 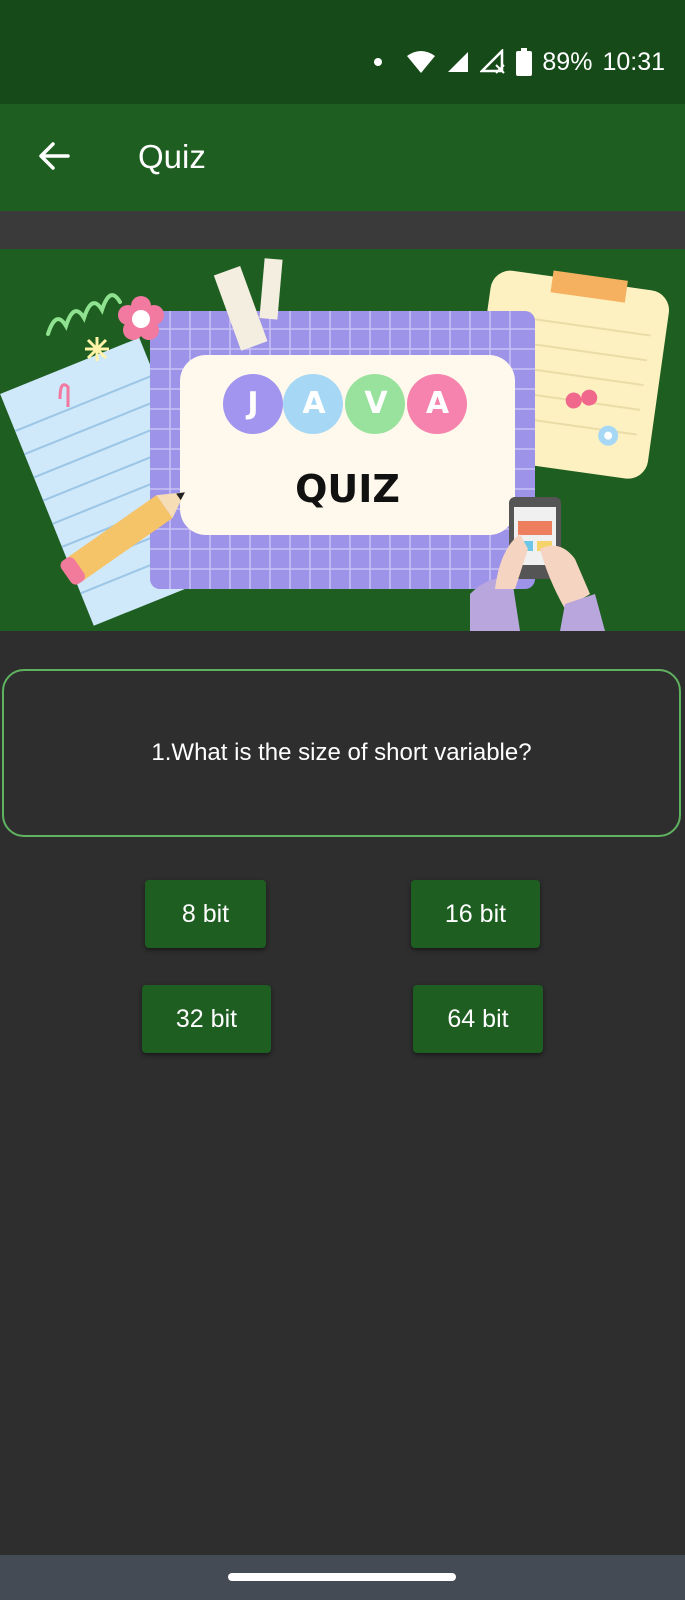 I want to click on signal-no-data-icon, so click(x=493, y=61).